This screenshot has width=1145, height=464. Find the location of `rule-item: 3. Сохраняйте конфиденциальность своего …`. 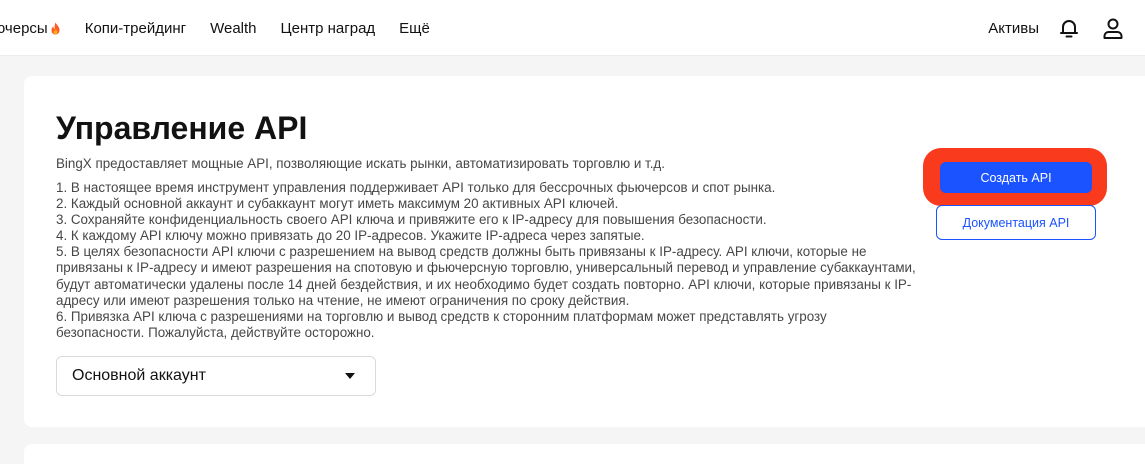

rule-item: 3. Сохраняйте конфиденциальность своего … is located at coordinates (411, 220).